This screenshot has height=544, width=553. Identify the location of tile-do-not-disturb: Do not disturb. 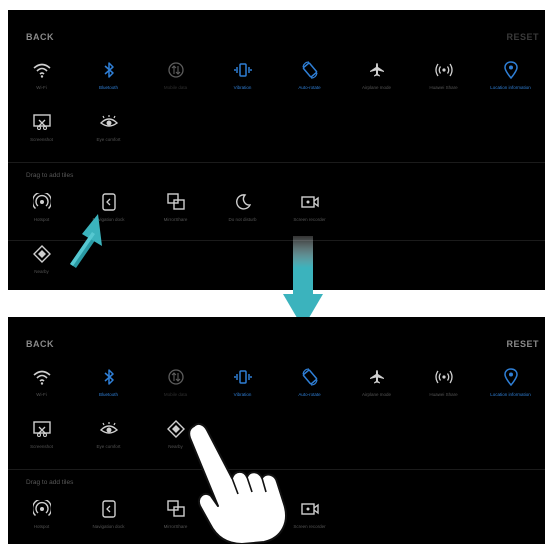
(242, 214).